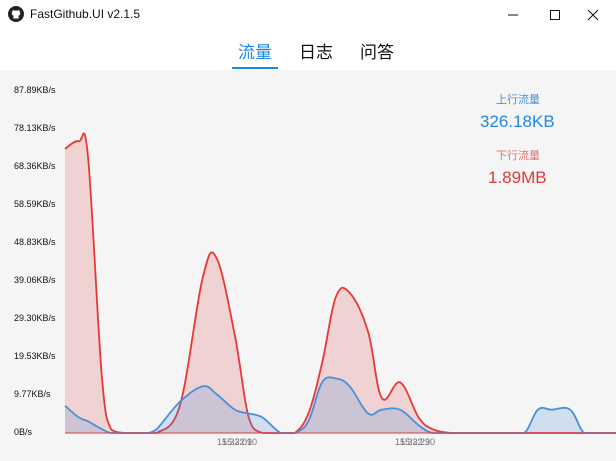 This screenshot has width=616, height=461. I want to click on close-icon, so click(593, 15).